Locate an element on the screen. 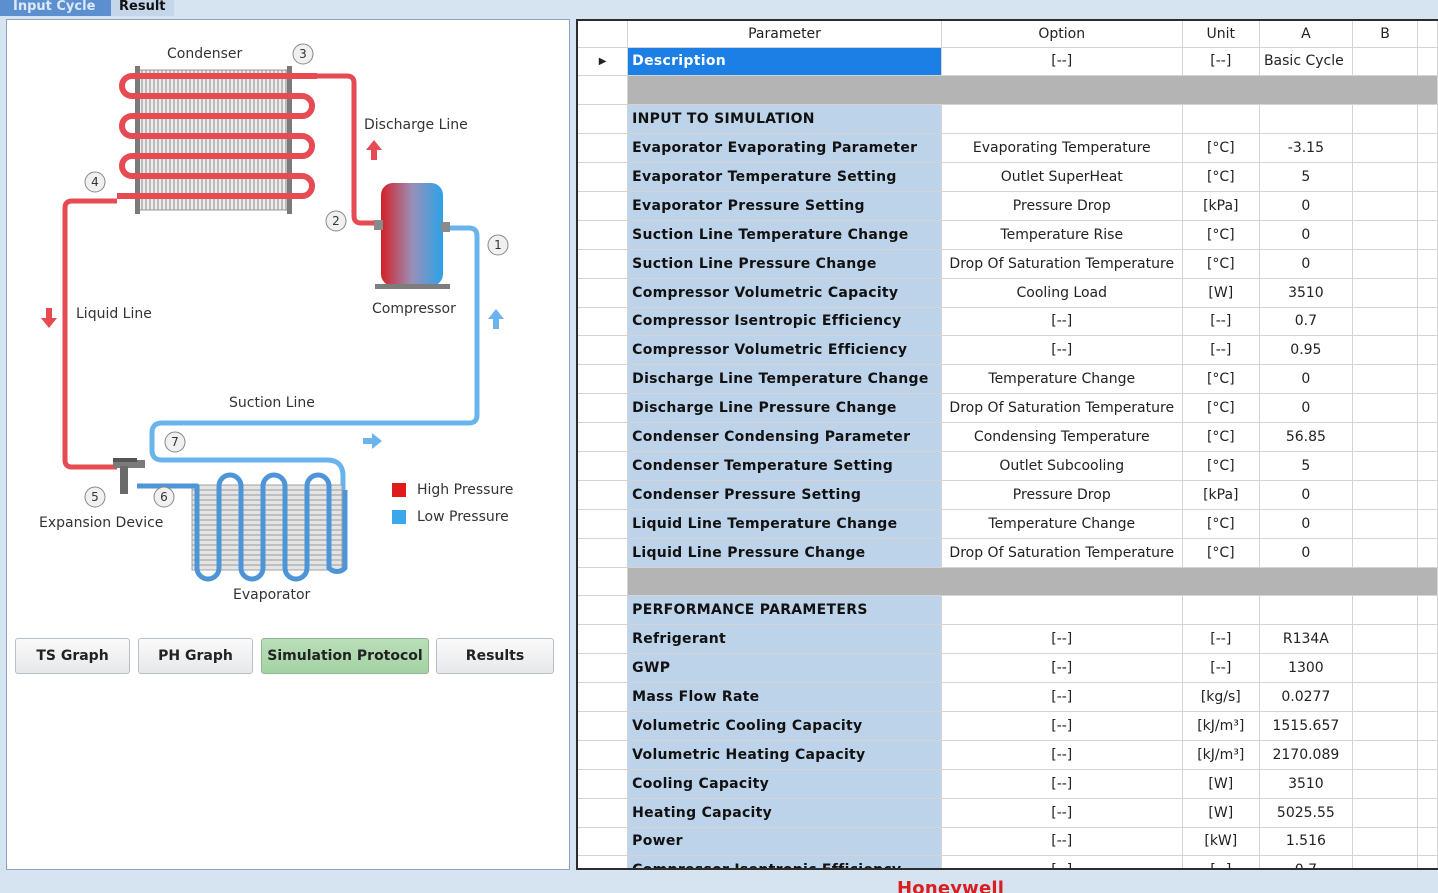 The width and height of the screenshot is (1438, 893). table-row: Cooling Capacity [--] [W] 3510 is located at coordinates (1008, 784).